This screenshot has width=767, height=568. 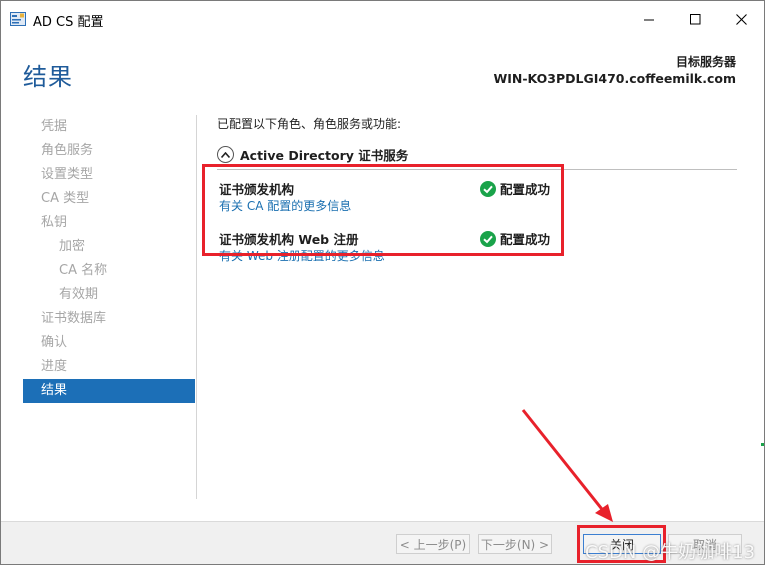 I want to click on annotation-arrow, so click(x=567, y=465).